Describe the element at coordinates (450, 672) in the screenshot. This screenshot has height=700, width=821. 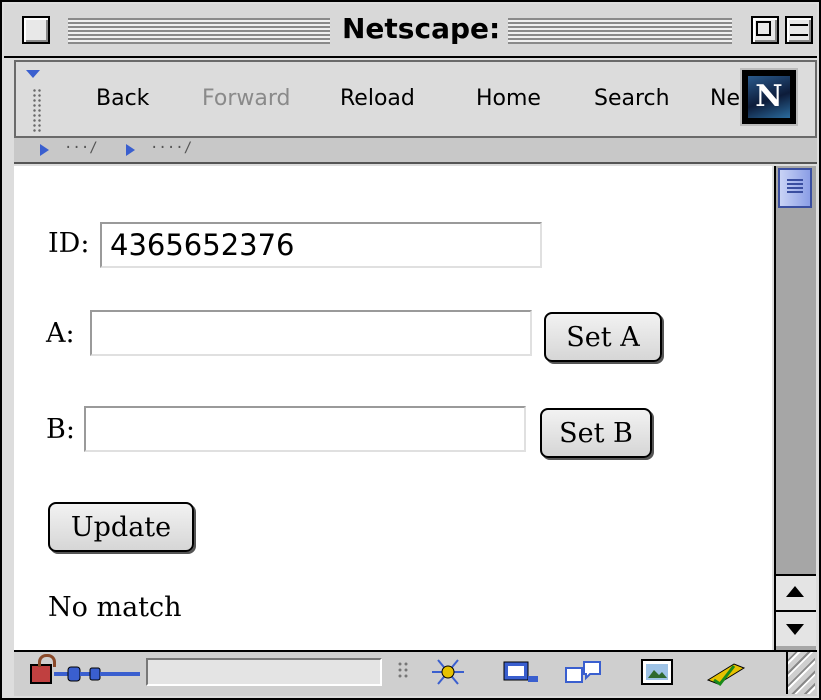
I see `navigator-icon` at that location.